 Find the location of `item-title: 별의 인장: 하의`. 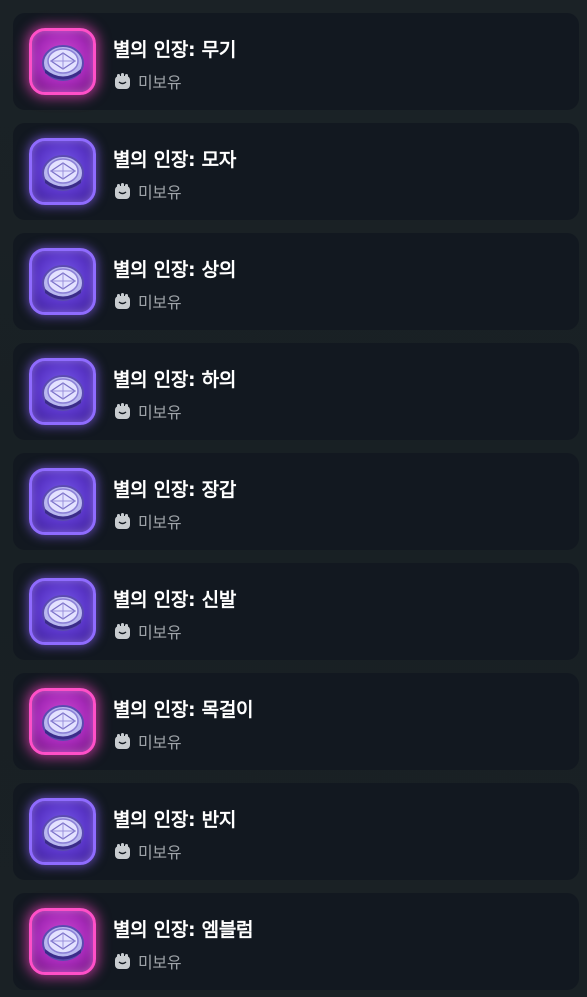

item-title: 별의 인장: 하의 is located at coordinates (175, 380).